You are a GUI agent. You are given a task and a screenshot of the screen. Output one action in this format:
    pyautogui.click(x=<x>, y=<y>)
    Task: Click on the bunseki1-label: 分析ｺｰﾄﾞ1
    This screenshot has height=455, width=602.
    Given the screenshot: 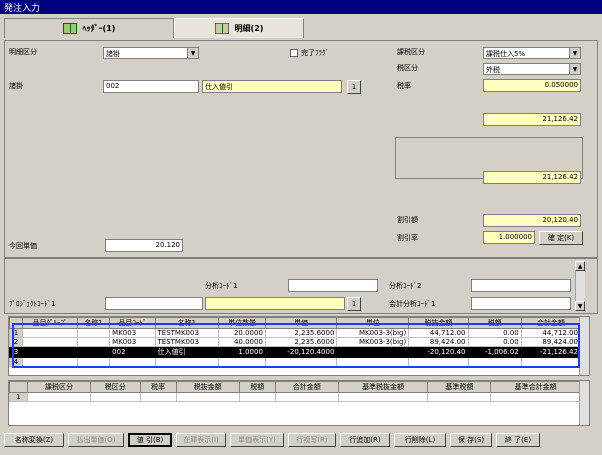 What is the action you would take?
    pyautogui.click(x=221, y=286)
    